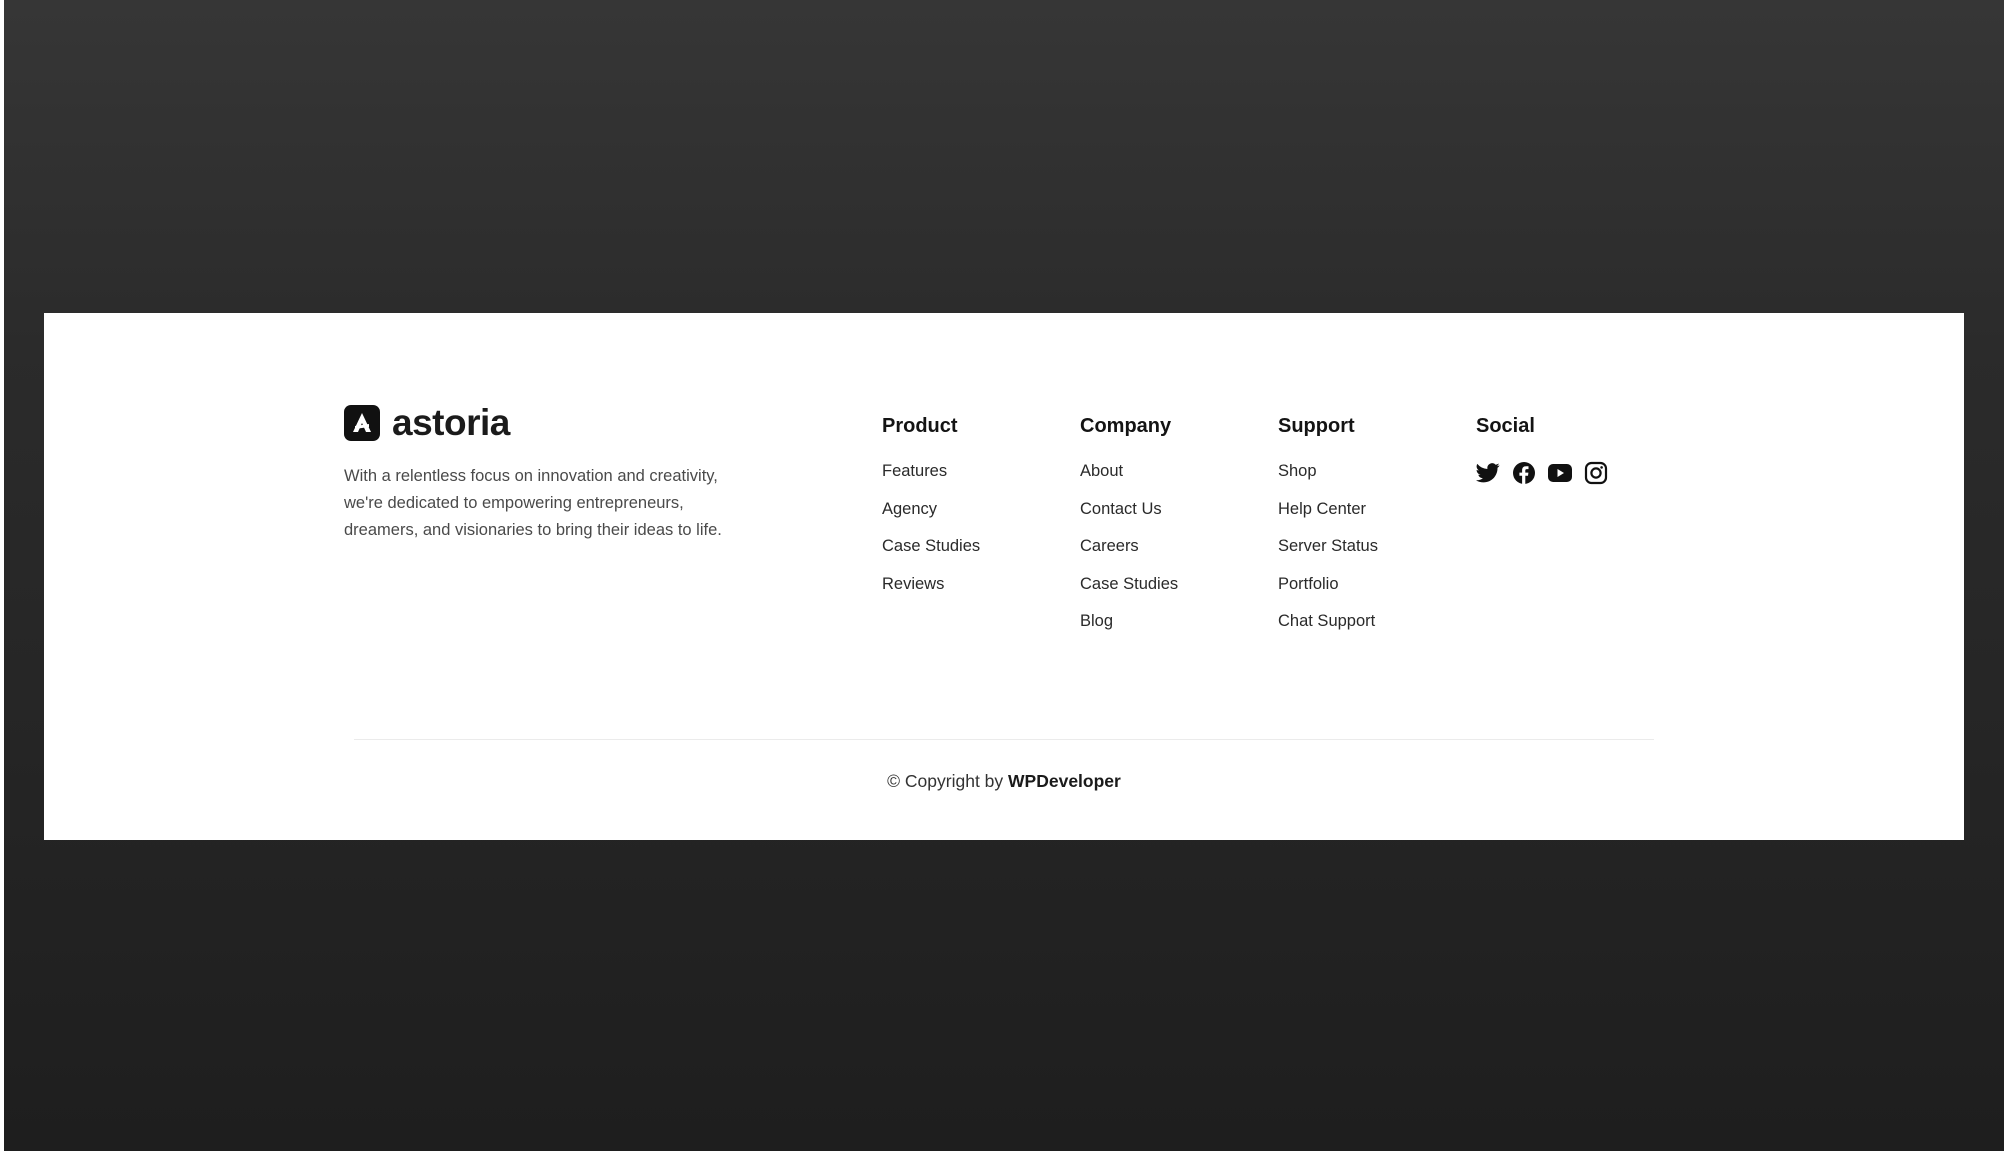  What do you see at coordinates (362, 423) in the screenshot?
I see `astoria-logo-icon` at bounding box center [362, 423].